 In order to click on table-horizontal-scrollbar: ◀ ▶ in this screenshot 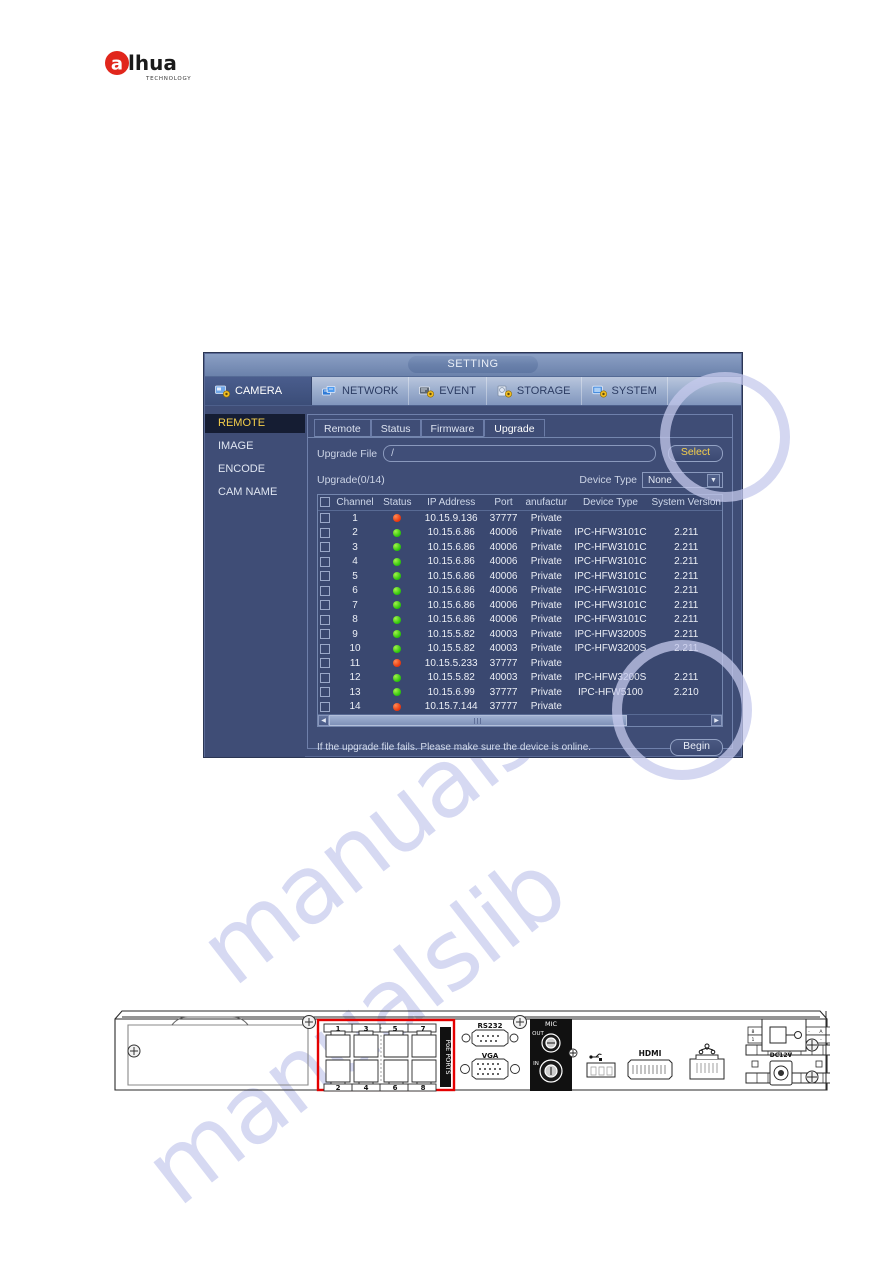, I will do `click(520, 720)`.